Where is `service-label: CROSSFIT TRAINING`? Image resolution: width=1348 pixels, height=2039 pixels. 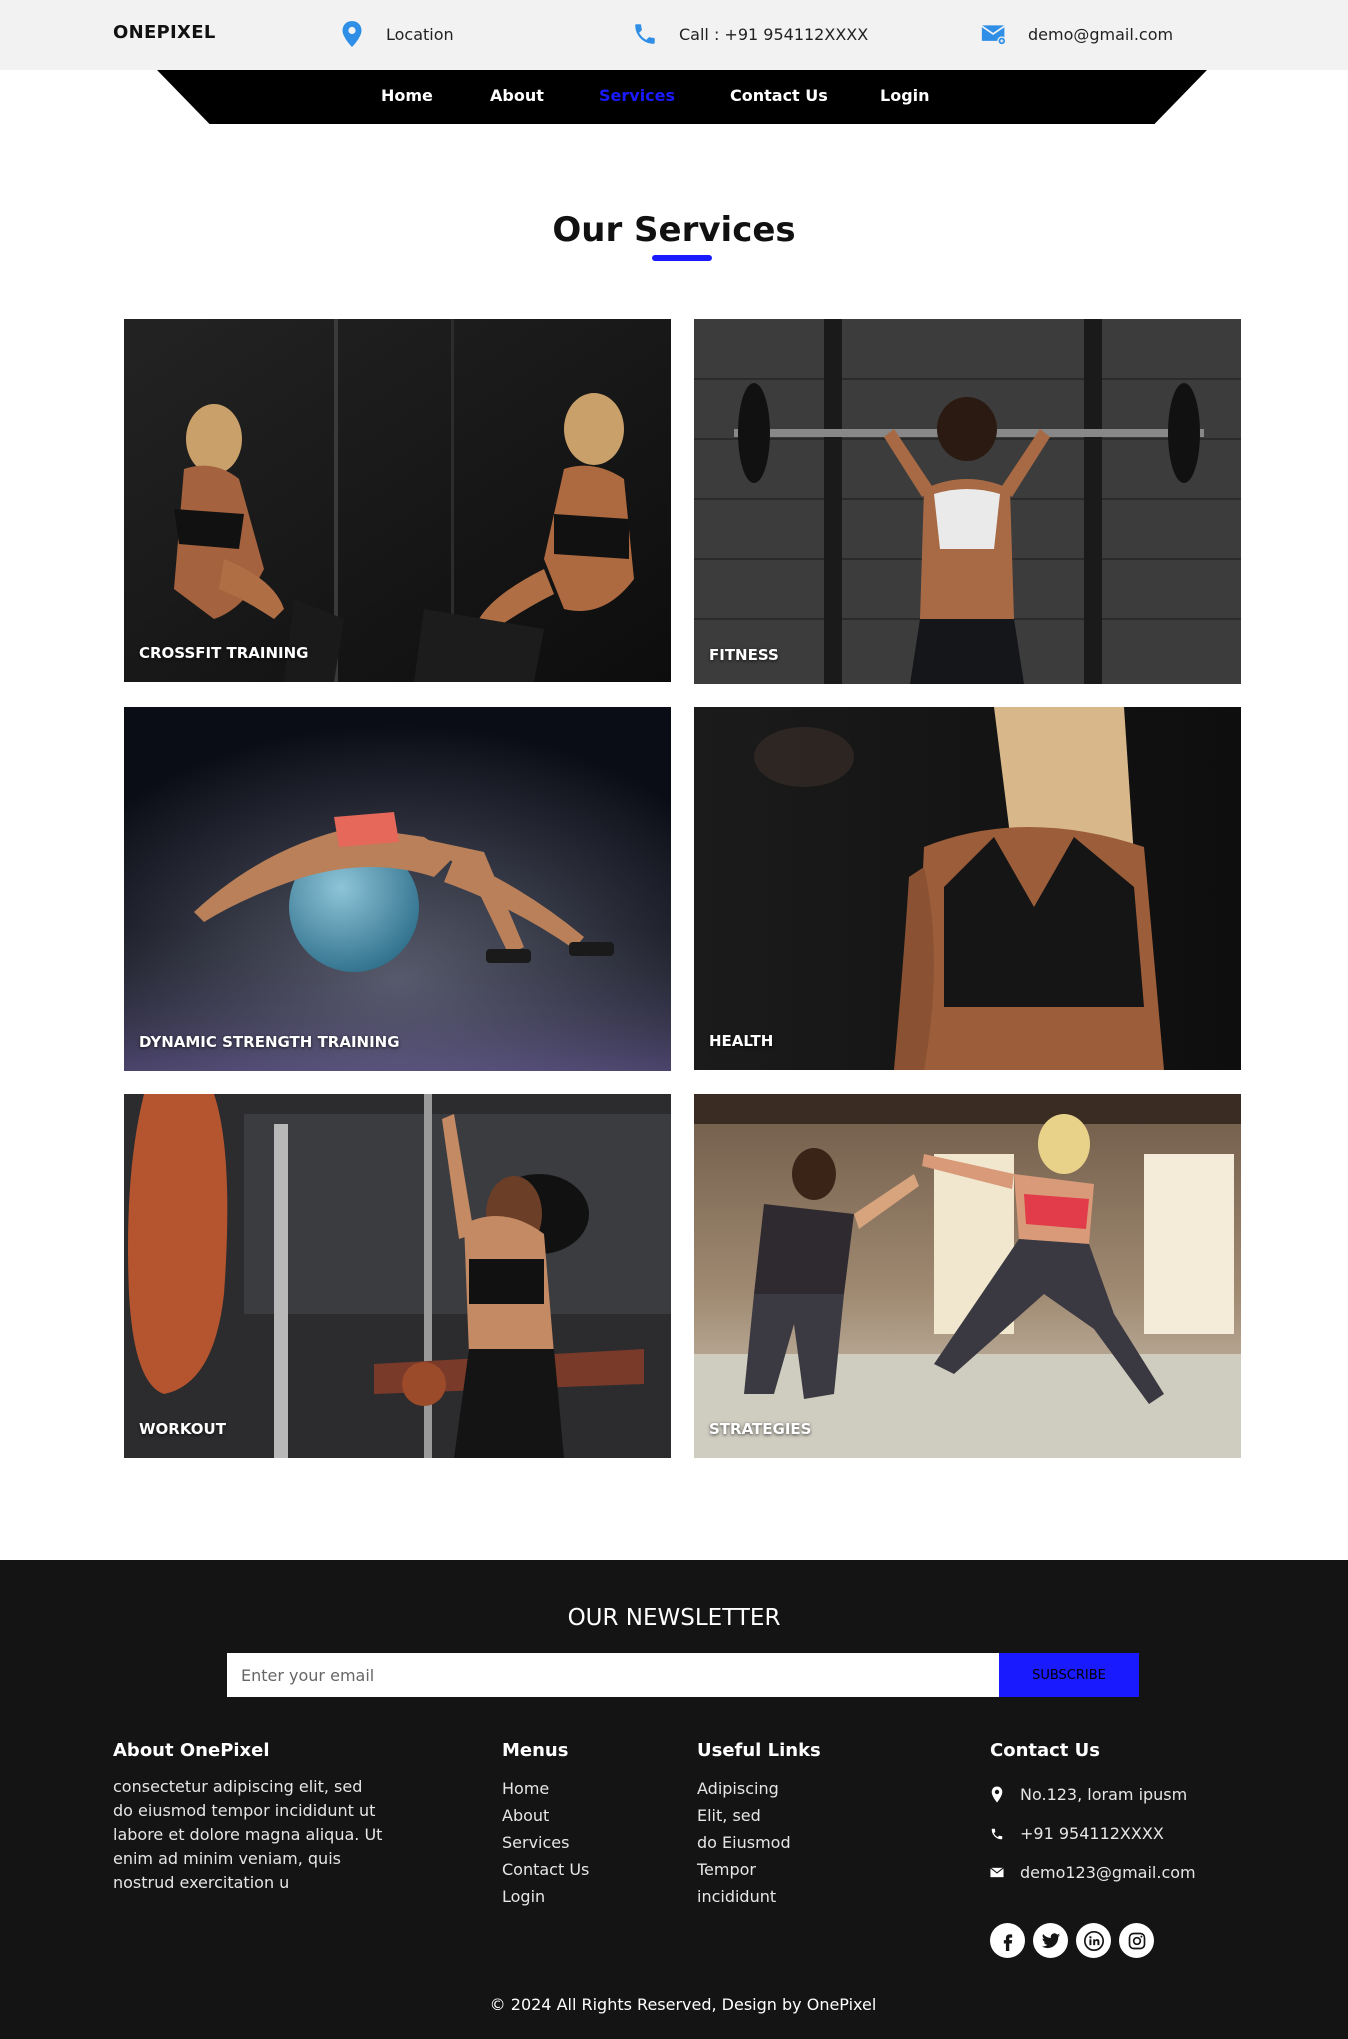 service-label: CROSSFIT TRAINING is located at coordinates (224, 653).